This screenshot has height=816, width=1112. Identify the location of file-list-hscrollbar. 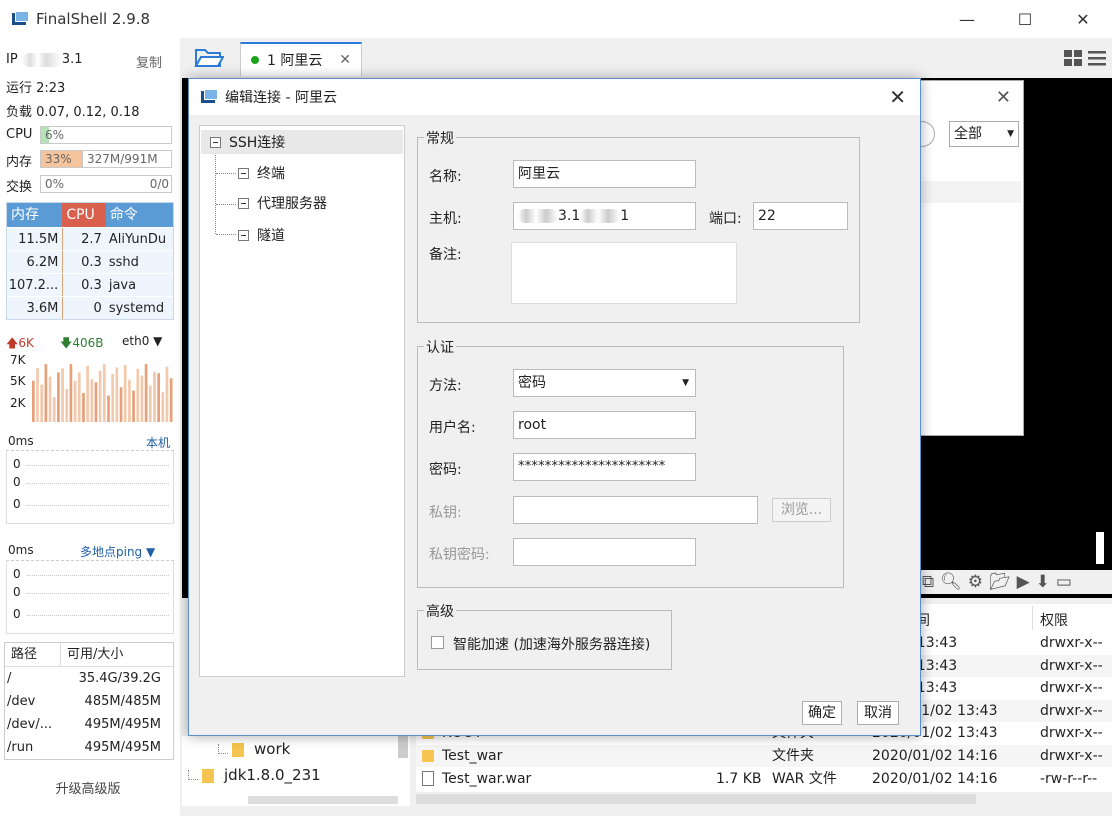
(696, 799).